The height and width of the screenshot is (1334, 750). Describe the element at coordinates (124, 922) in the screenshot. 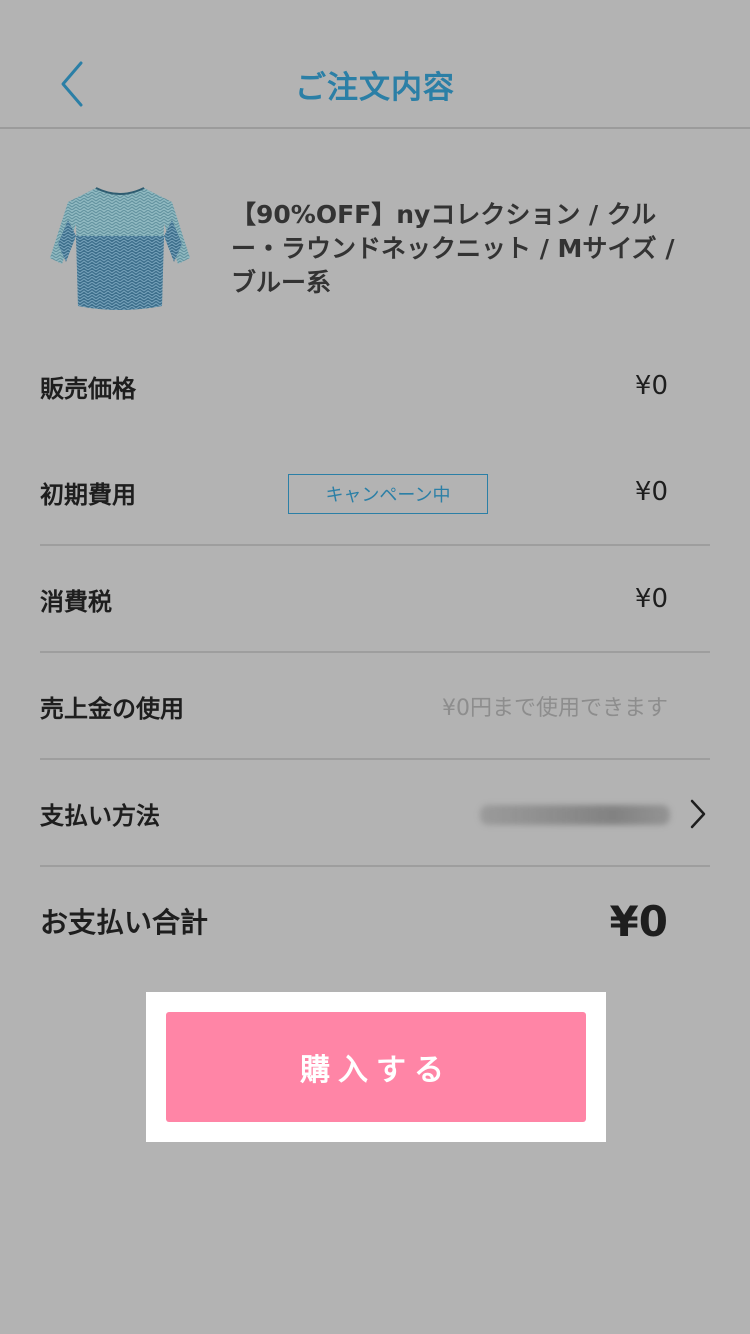

I see `total-label: お支払い合計` at that location.